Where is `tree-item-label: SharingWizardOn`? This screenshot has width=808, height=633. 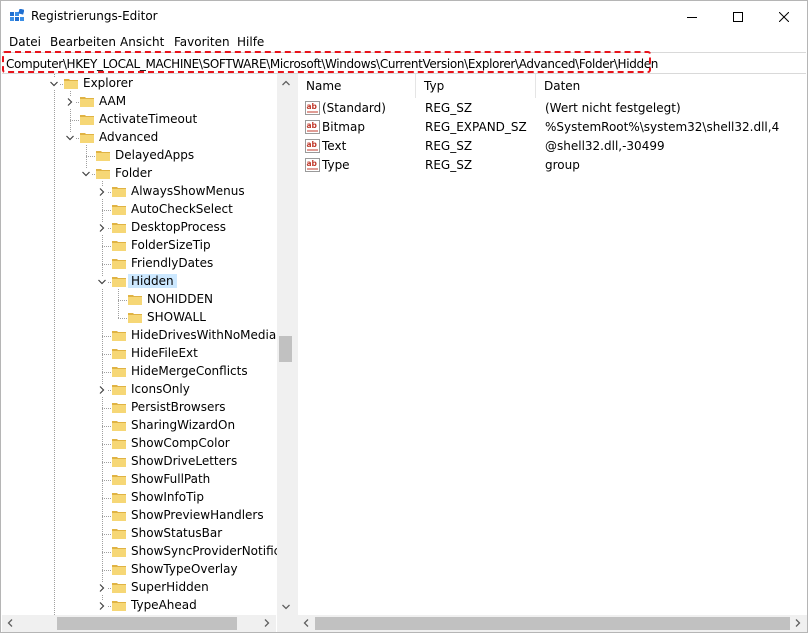 tree-item-label: SharingWizardOn is located at coordinates (183, 425).